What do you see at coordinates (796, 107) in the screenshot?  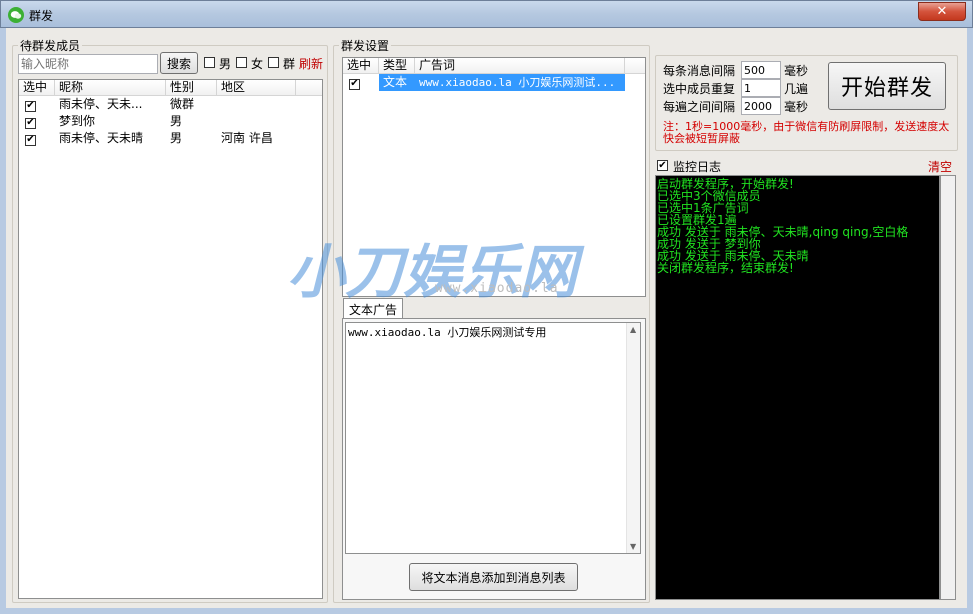 I see `round-unit: 毫秒` at bounding box center [796, 107].